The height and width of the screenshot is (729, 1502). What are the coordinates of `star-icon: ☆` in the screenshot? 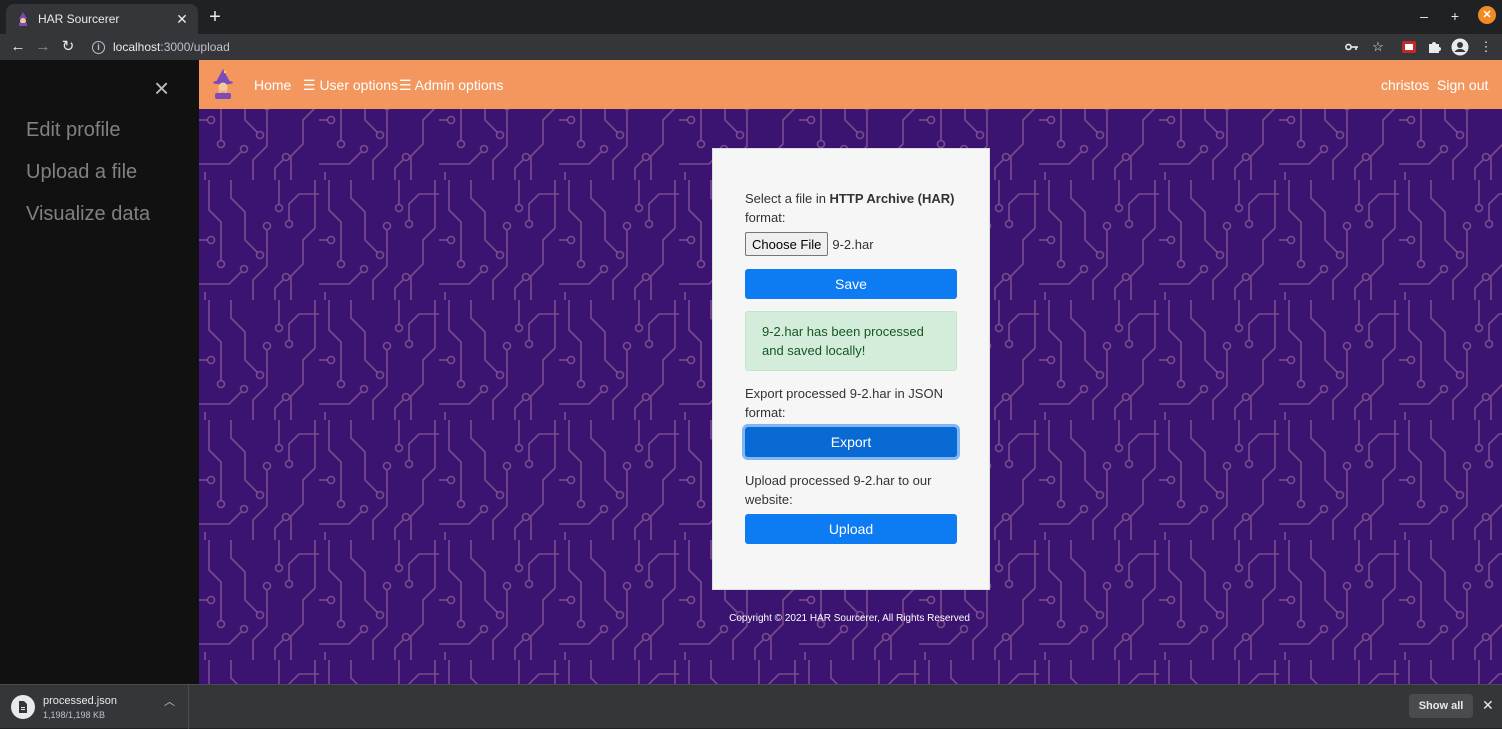 It's located at (1378, 47).